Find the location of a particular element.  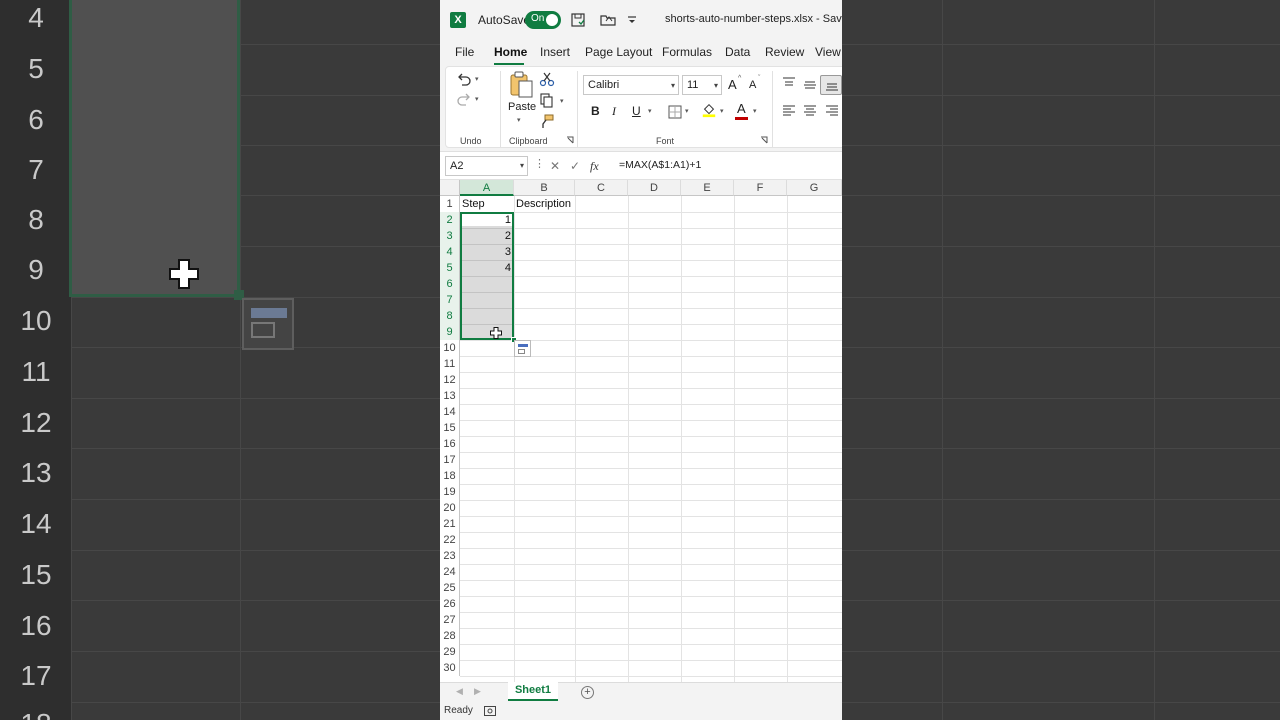

align-center-icon is located at coordinates (810, 111).